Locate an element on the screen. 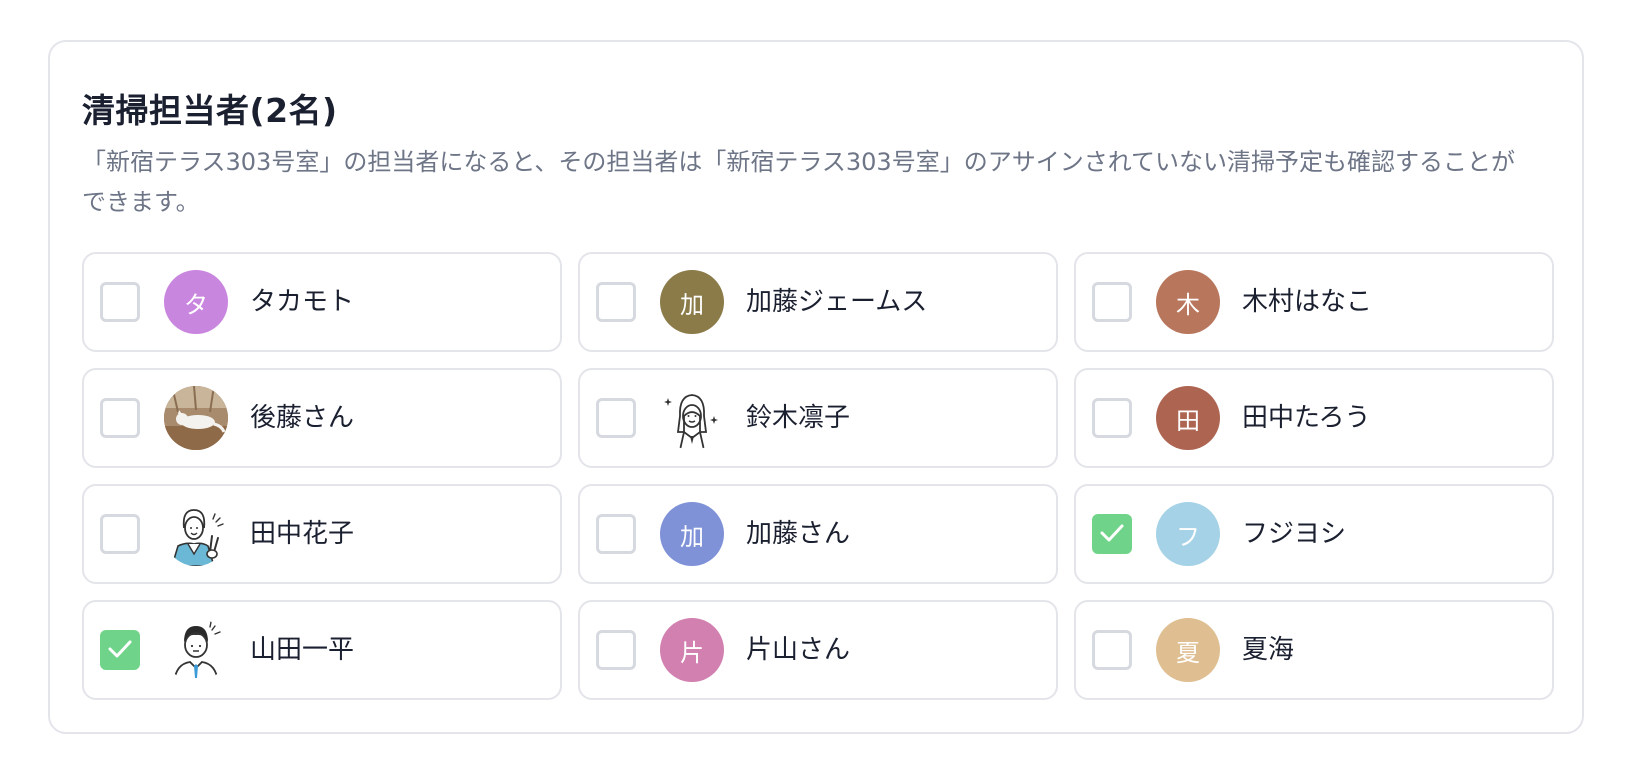 The width and height of the screenshot is (1626, 766). member-name: 鈴木凛子 is located at coordinates (798, 418).